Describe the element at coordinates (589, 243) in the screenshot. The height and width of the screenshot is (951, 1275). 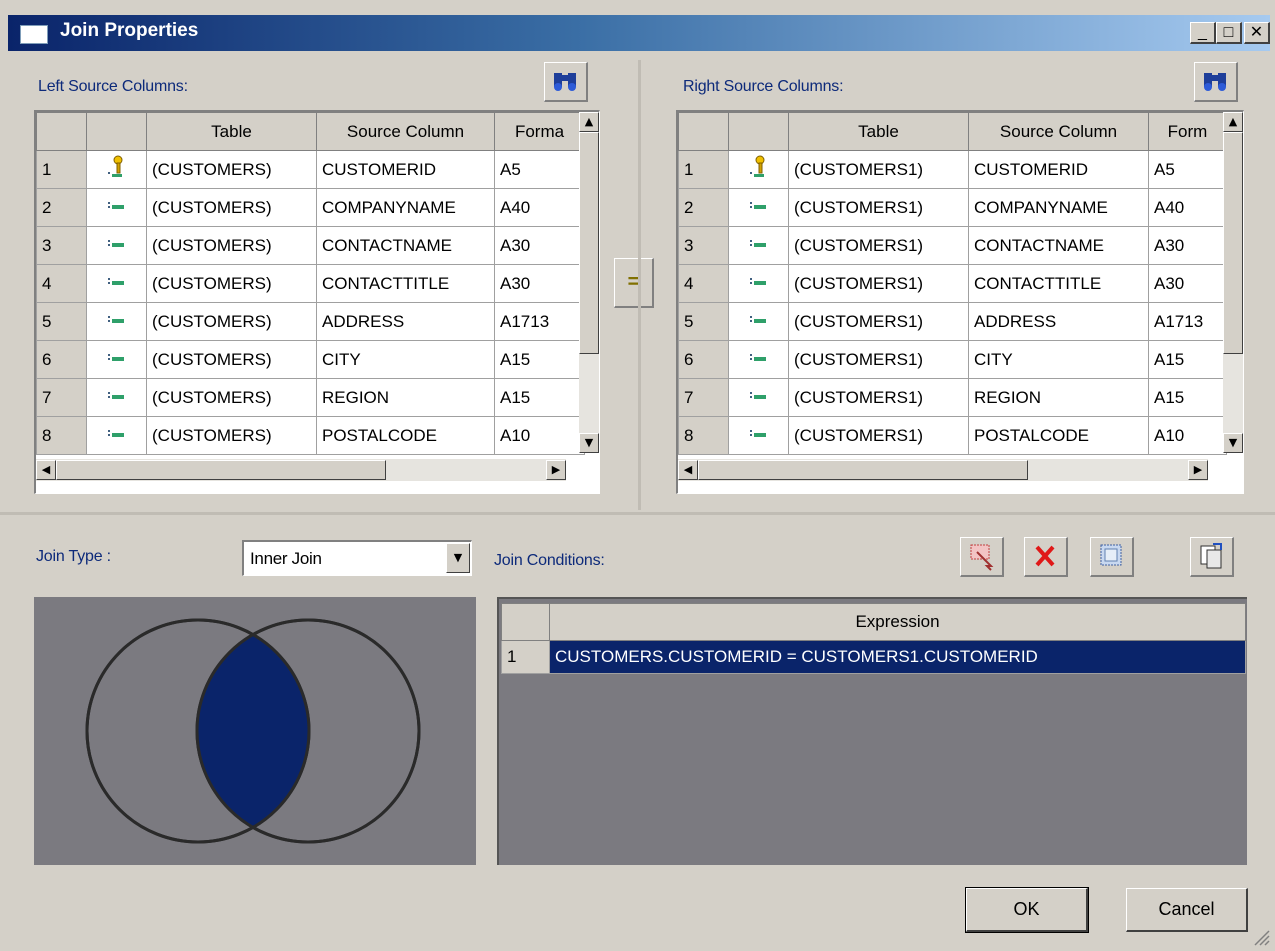
I see `left-vscroll-thumb` at that location.